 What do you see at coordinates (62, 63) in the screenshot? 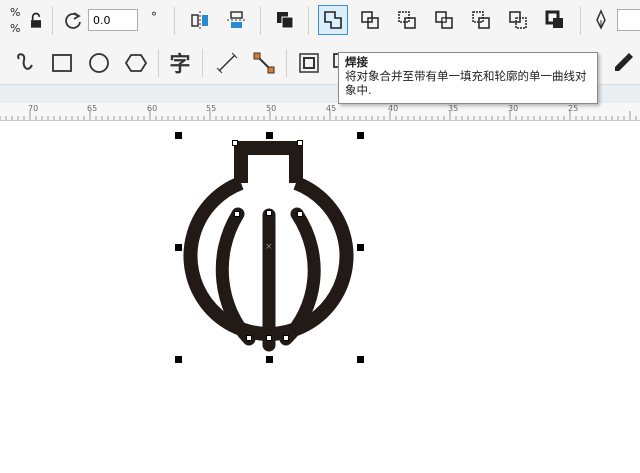
I see `rectangle-tool-icon` at bounding box center [62, 63].